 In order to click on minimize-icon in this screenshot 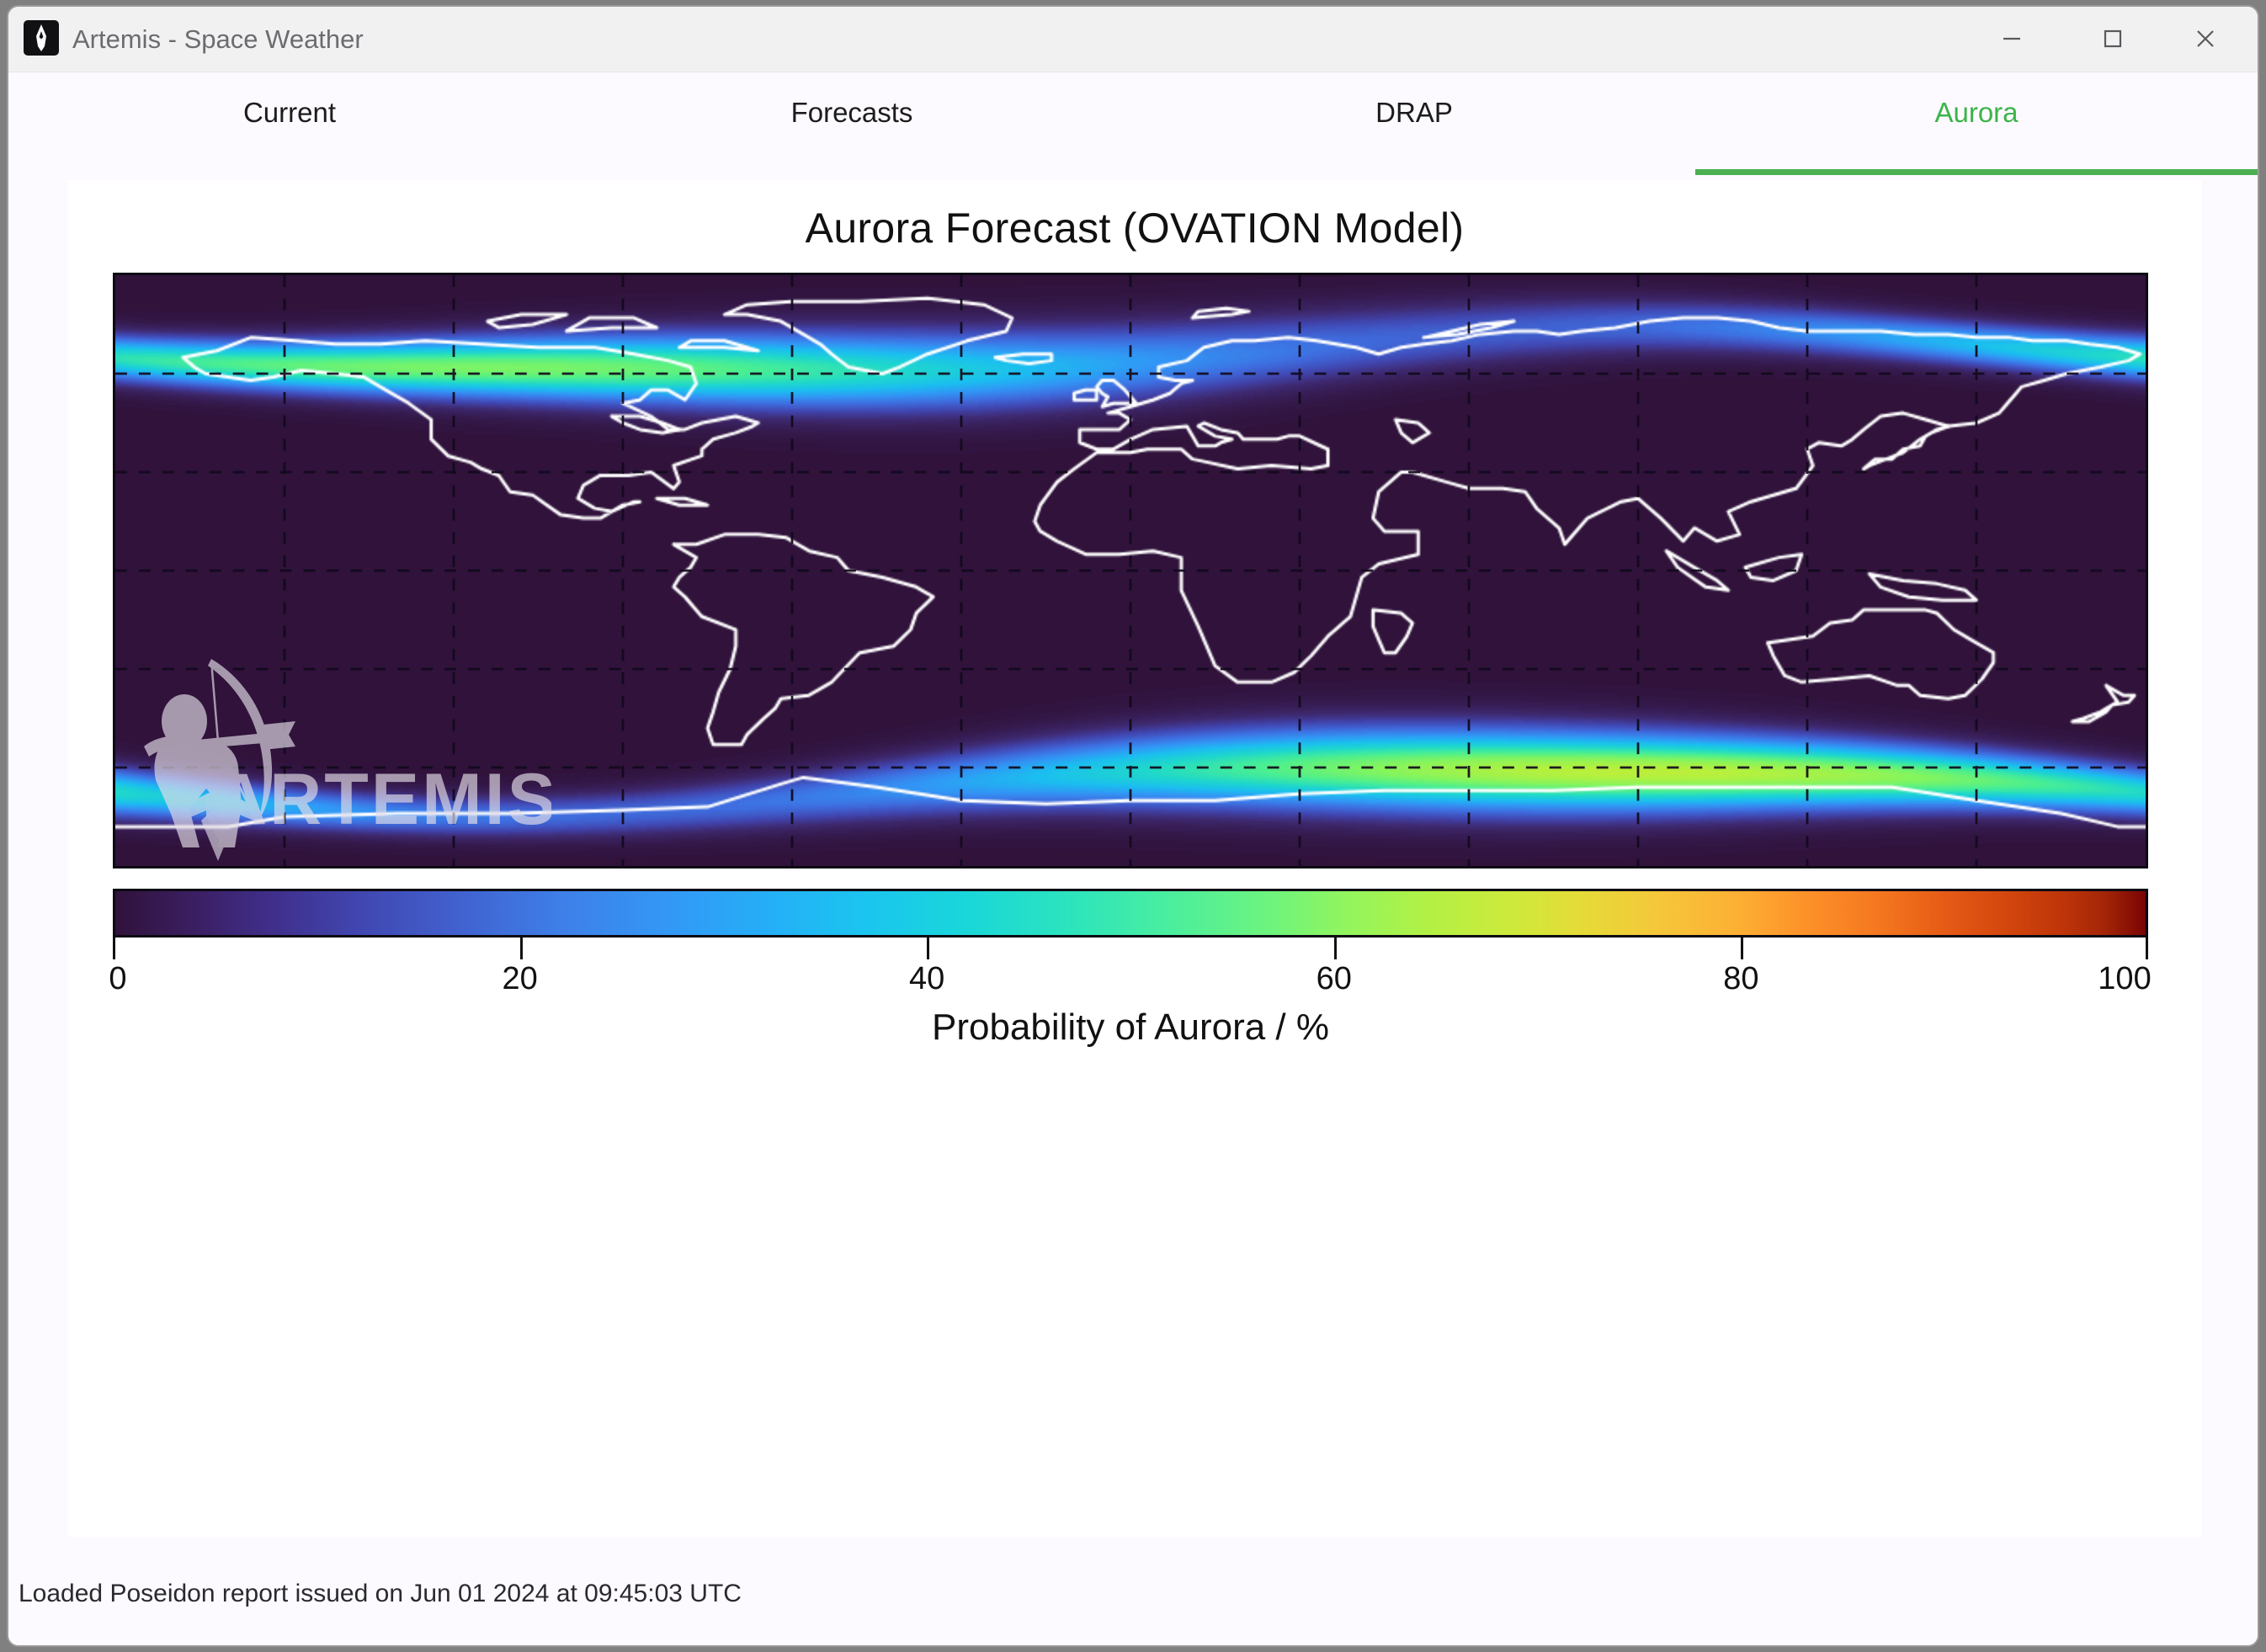, I will do `click(2012, 39)`.